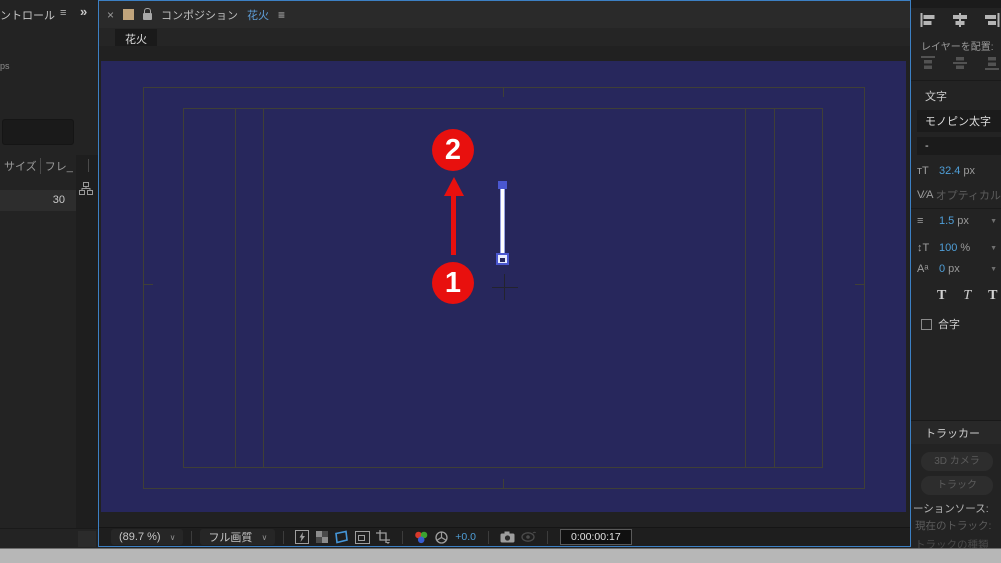 The width and height of the screenshot is (1001, 563). Describe the element at coordinates (238, 537) in the screenshot. I see `resolution-dropdown: フル画質 ∨` at that location.